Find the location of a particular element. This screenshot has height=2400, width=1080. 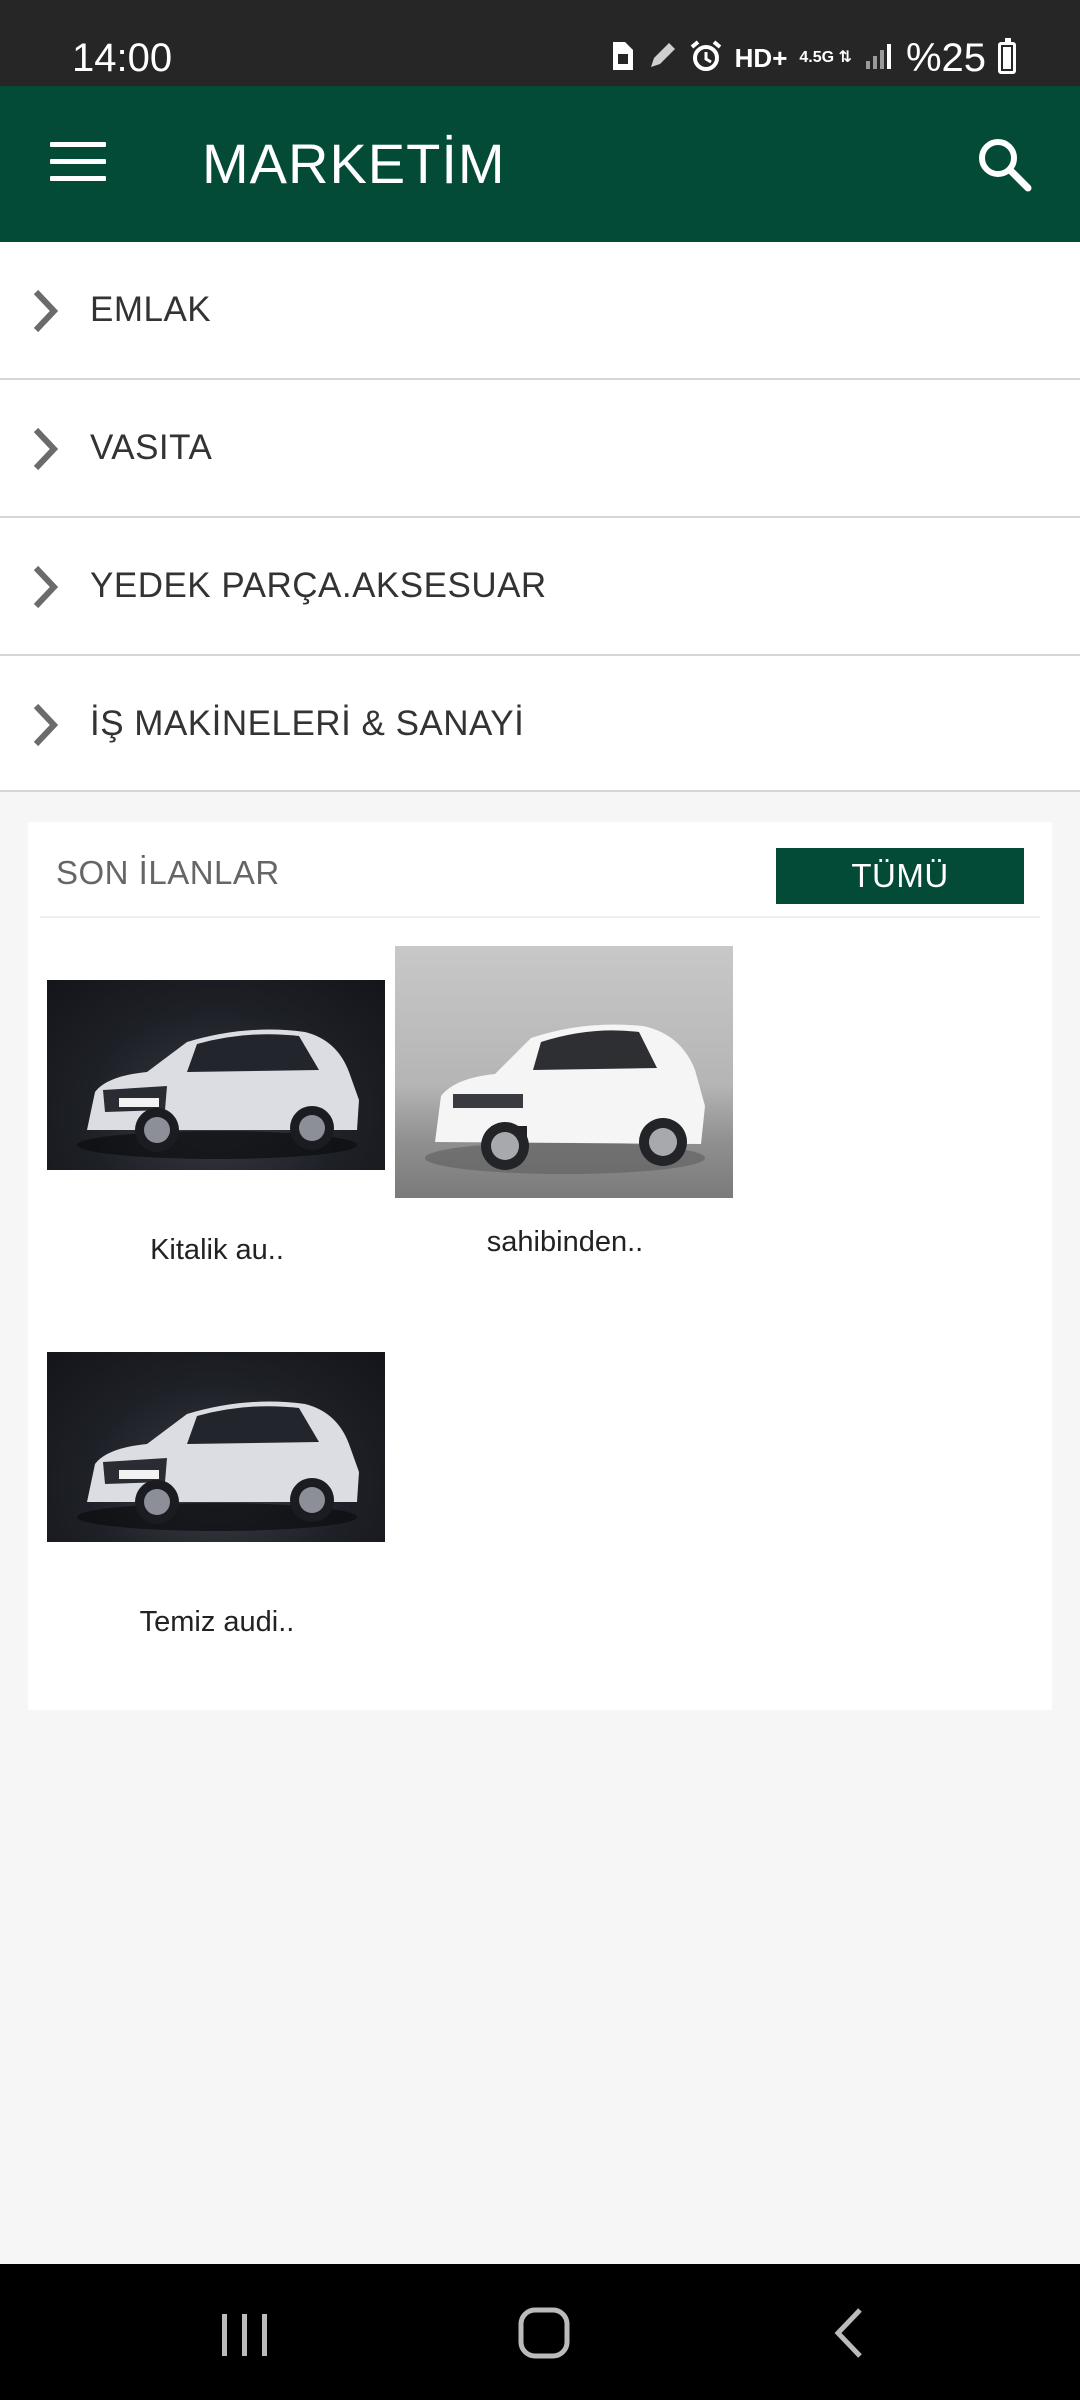

status-icons: HD+ 4.5G ⇅ %25 is located at coordinates (812, 58).